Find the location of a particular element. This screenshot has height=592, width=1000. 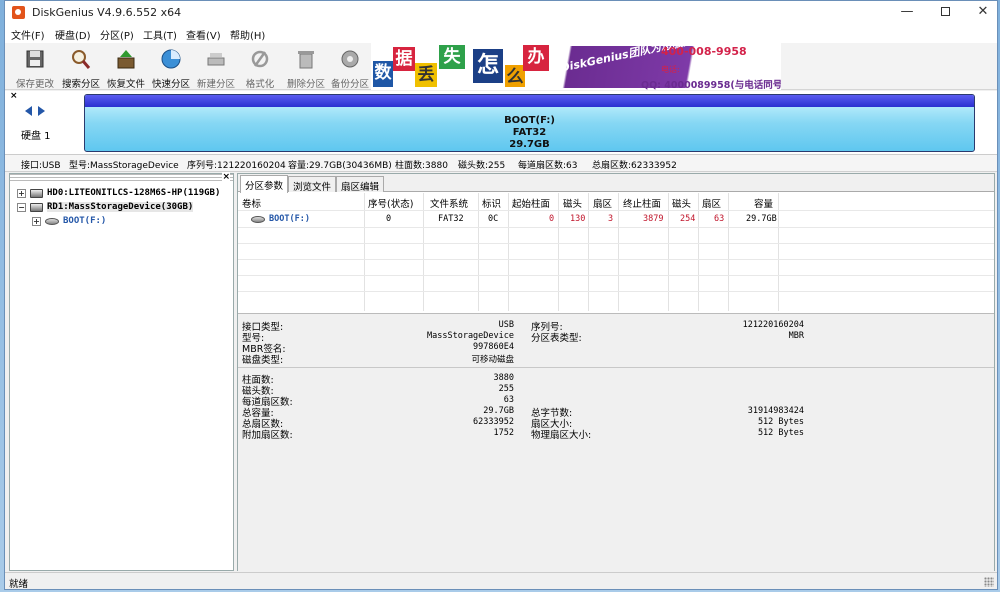

quick-partition-icon is located at coordinates (171, 59).